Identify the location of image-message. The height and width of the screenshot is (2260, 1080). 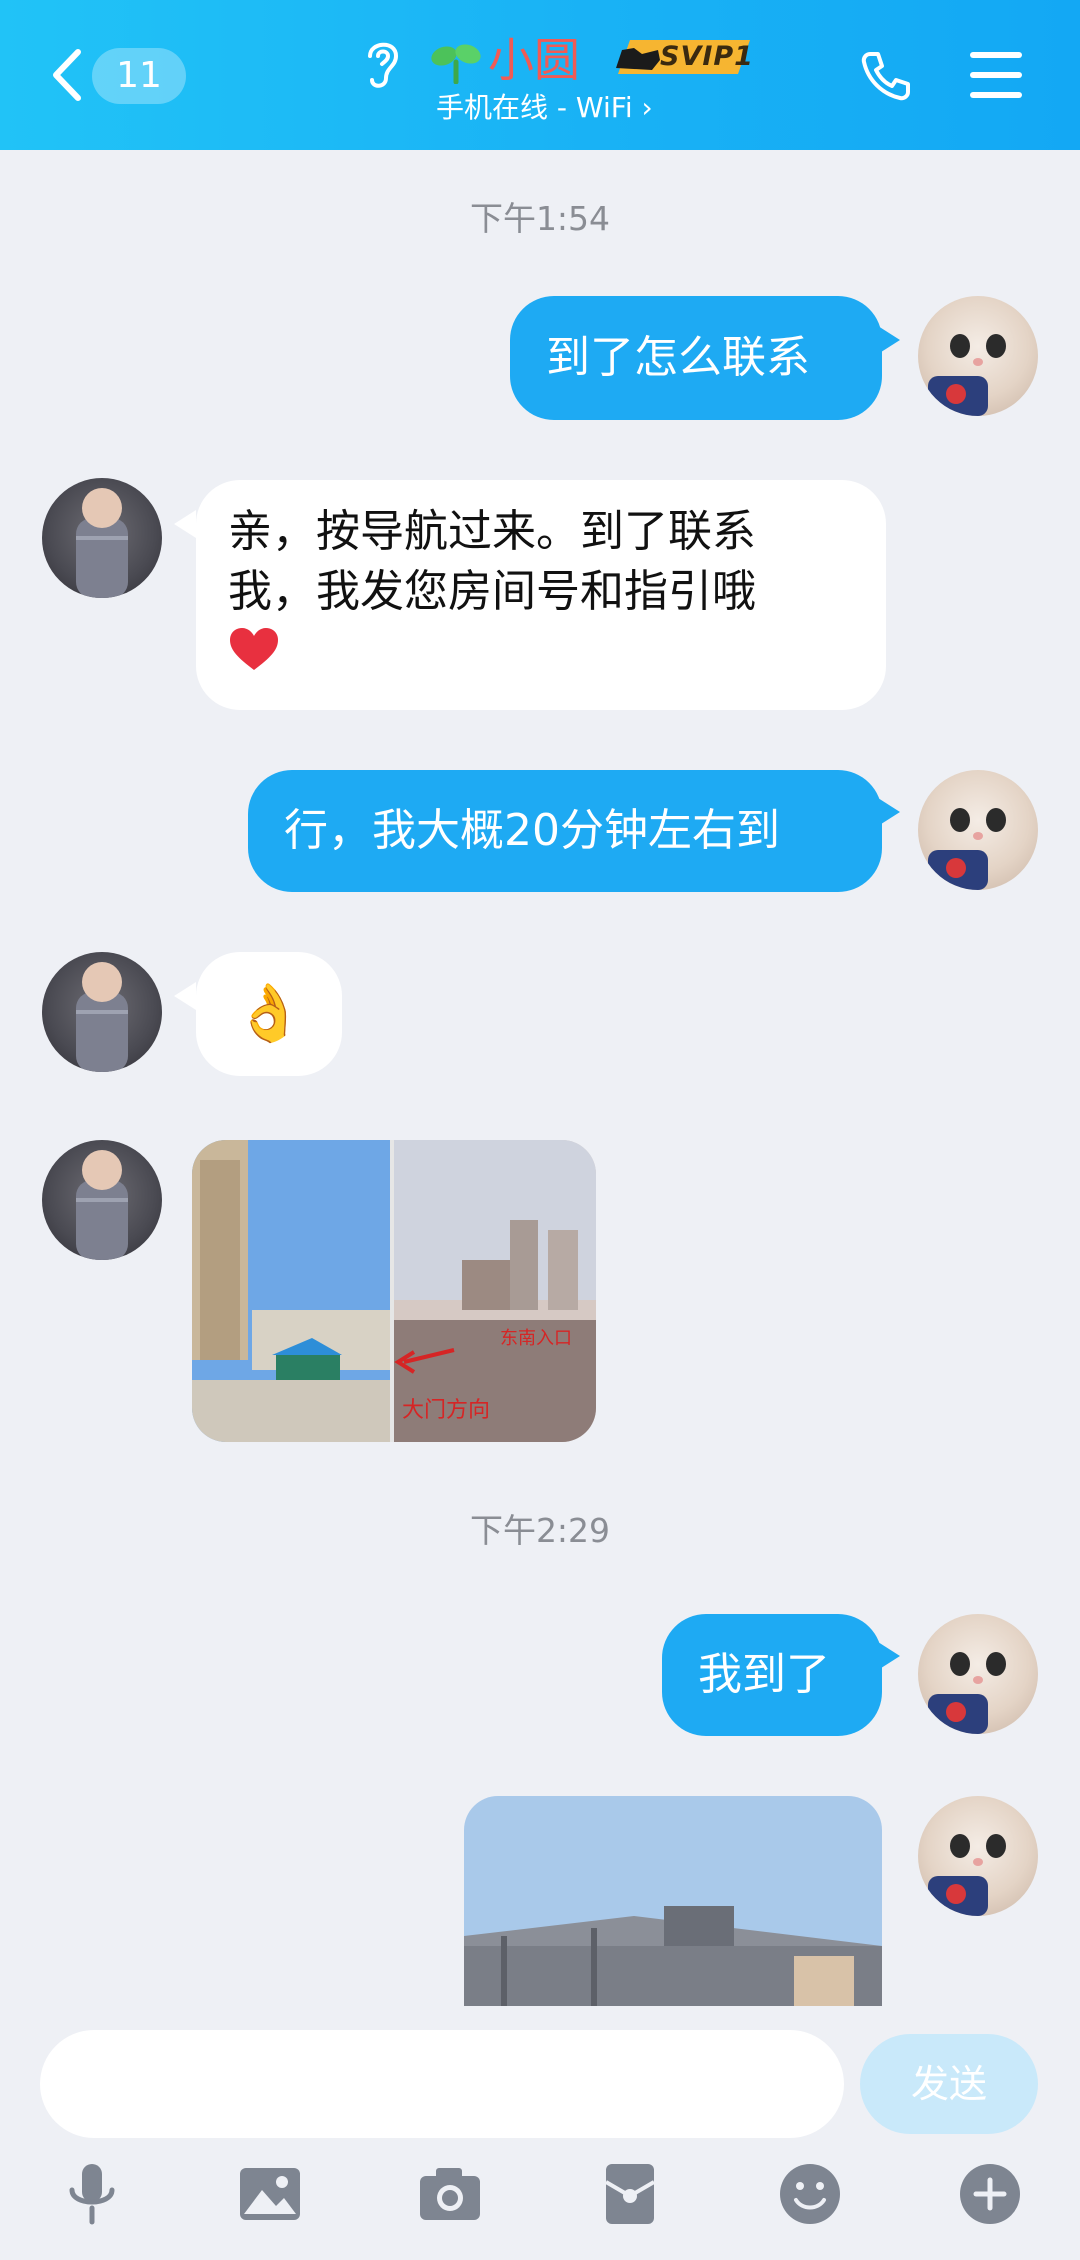
(673, 1901).